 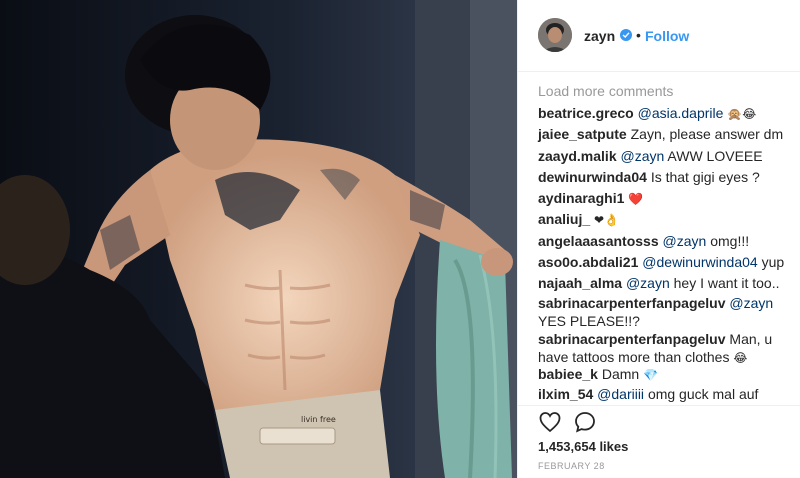 I want to click on comment-bubble-icon, so click(x=585, y=422).